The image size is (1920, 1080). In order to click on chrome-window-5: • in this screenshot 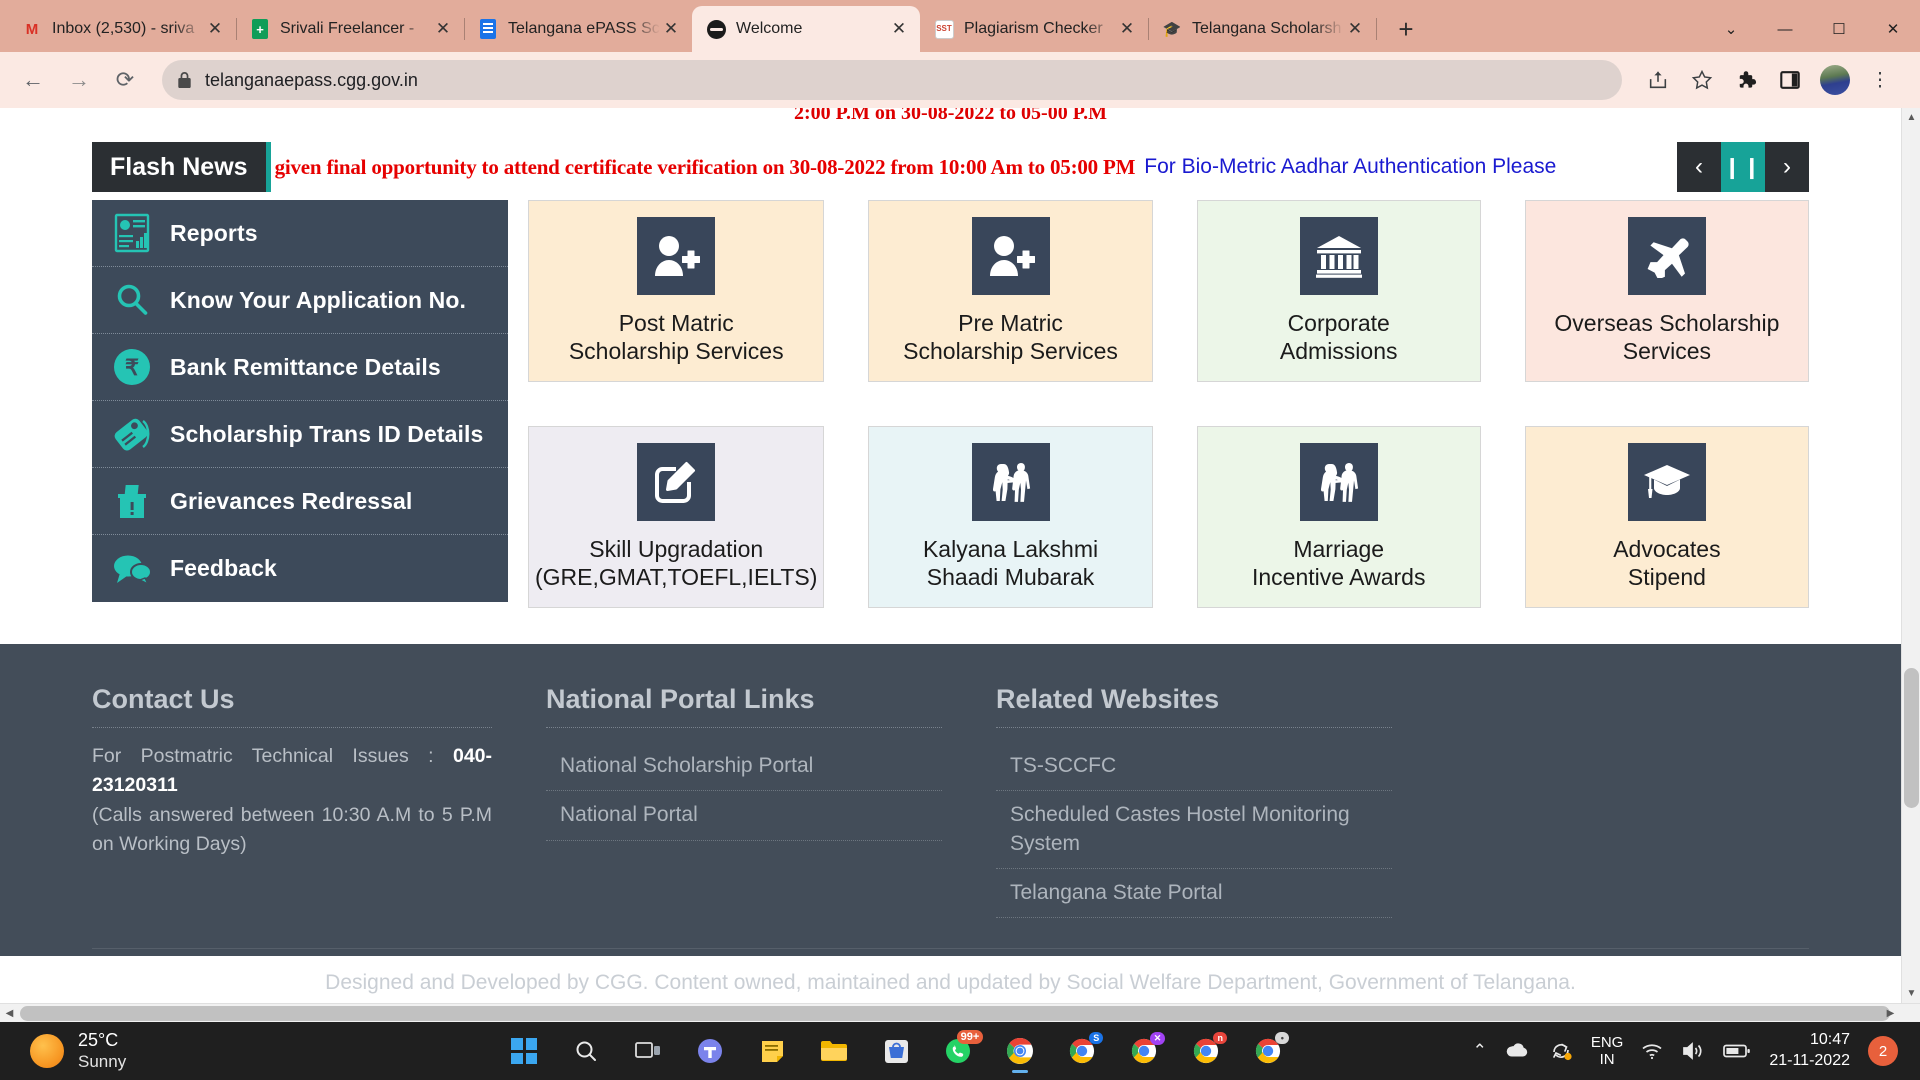, I will do `click(1268, 1051)`.